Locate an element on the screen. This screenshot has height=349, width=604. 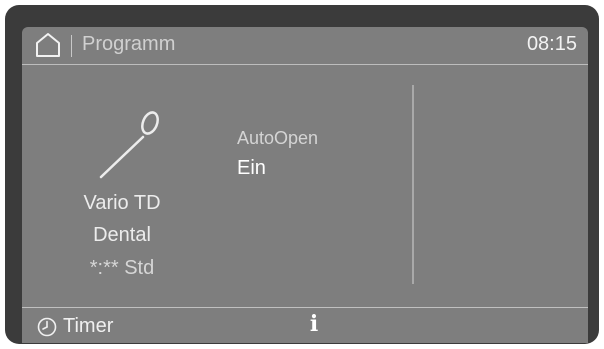
page-title: Programm is located at coordinates (129, 44).